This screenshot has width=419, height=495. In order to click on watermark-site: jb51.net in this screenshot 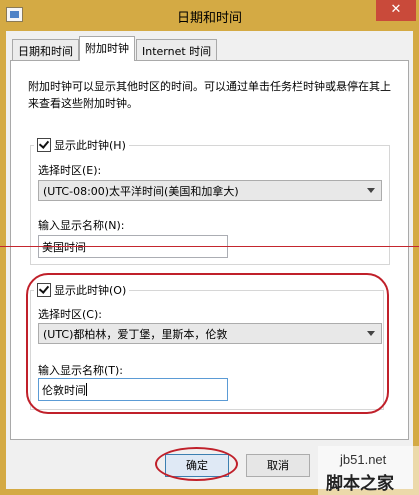, I will do `click(363, 459)`.